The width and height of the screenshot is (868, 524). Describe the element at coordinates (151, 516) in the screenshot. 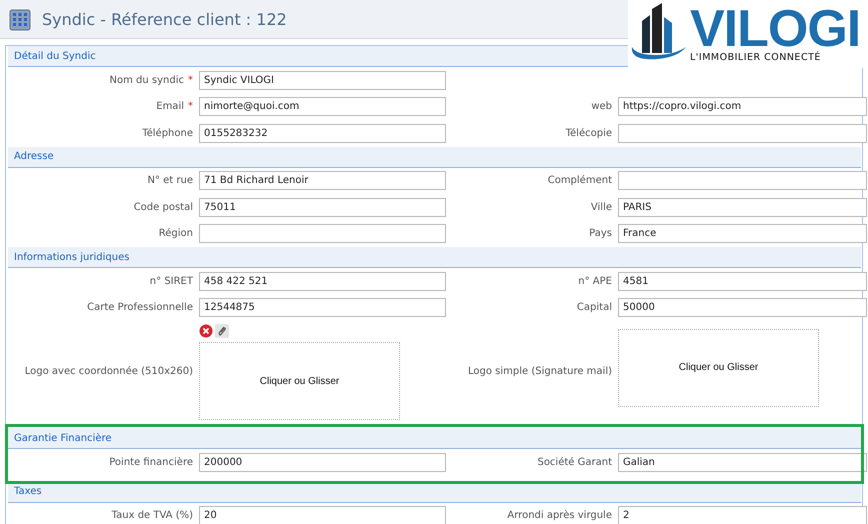

I see `field-label: Taux de TVA (%)` at that location.